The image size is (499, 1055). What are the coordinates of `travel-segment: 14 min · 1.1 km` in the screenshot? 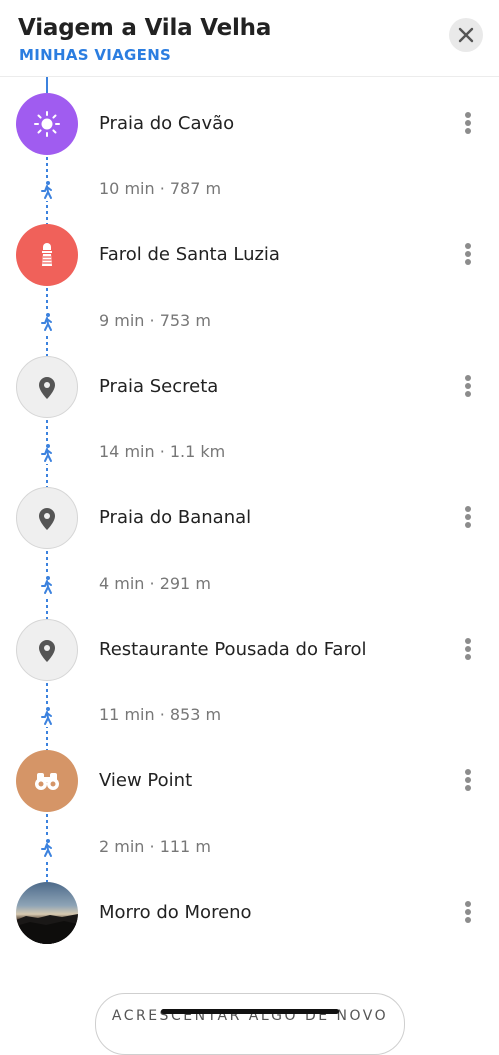 It's located at (249, 453).